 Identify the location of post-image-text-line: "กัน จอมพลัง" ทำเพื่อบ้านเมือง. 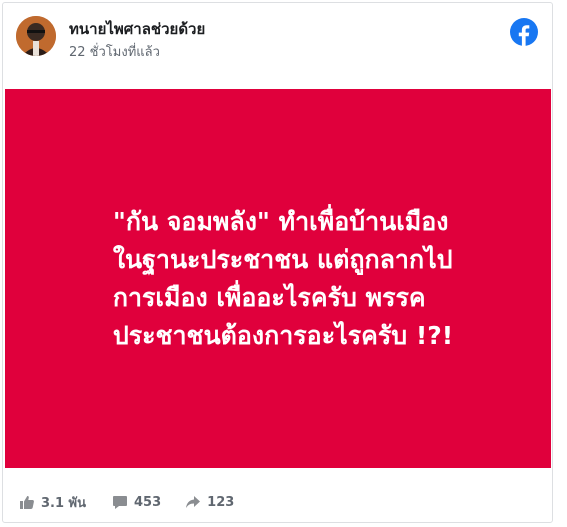
(280, 221).